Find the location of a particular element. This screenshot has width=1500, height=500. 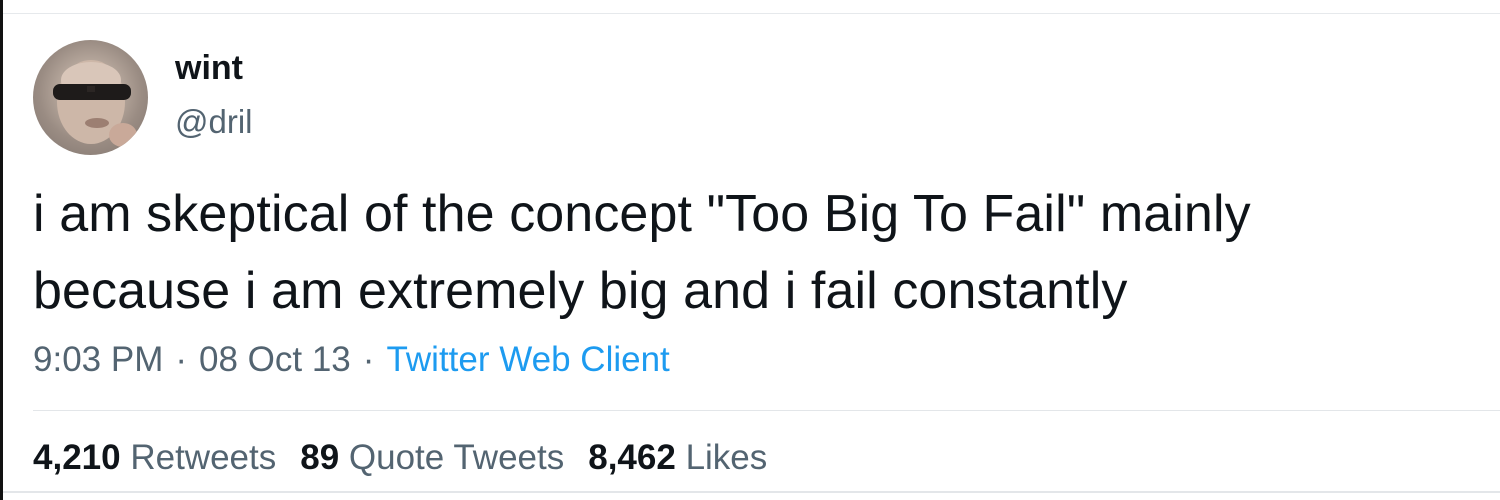

likes-label: Likes is located at coordinates (726, 457).